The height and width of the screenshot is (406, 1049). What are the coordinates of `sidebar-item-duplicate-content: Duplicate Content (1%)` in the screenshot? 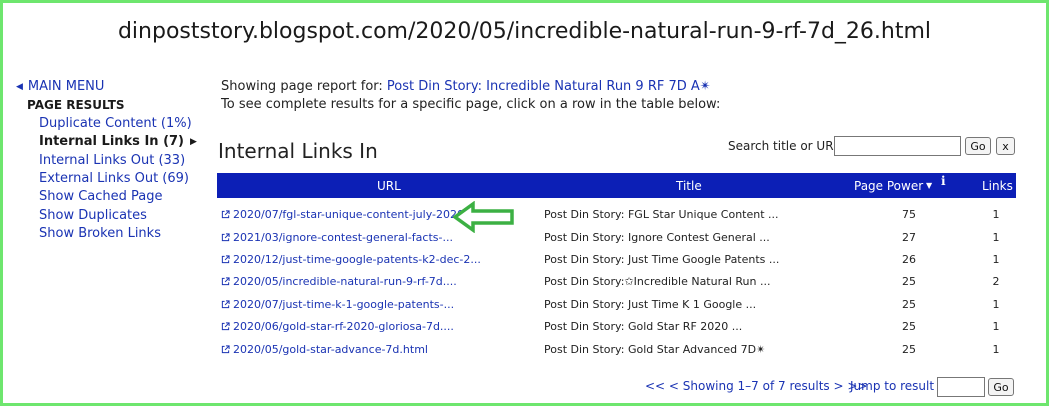 It's located at (106, 124).